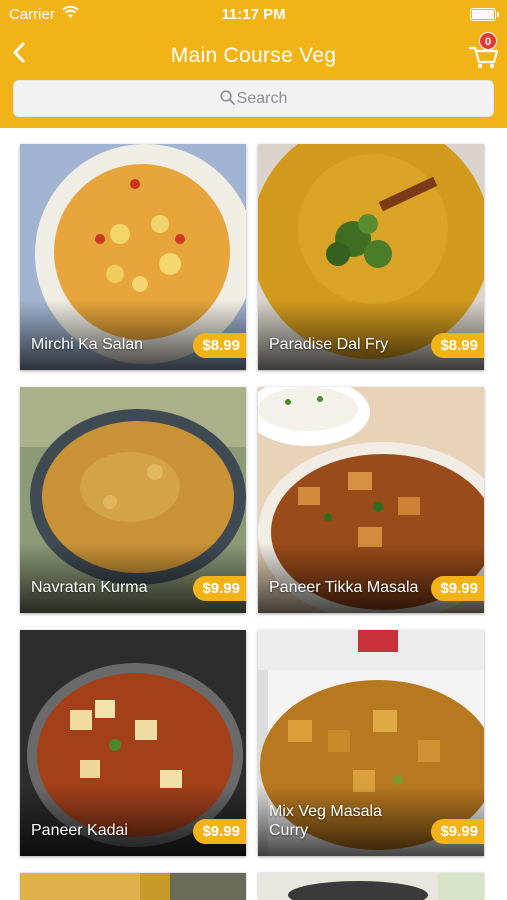 This screenshot has height=900, width=507. Describe the element at coordinates (371, 257) in the screenshot. I see `menu-item-card: Paradise Dal Fry $8.99` at that location.